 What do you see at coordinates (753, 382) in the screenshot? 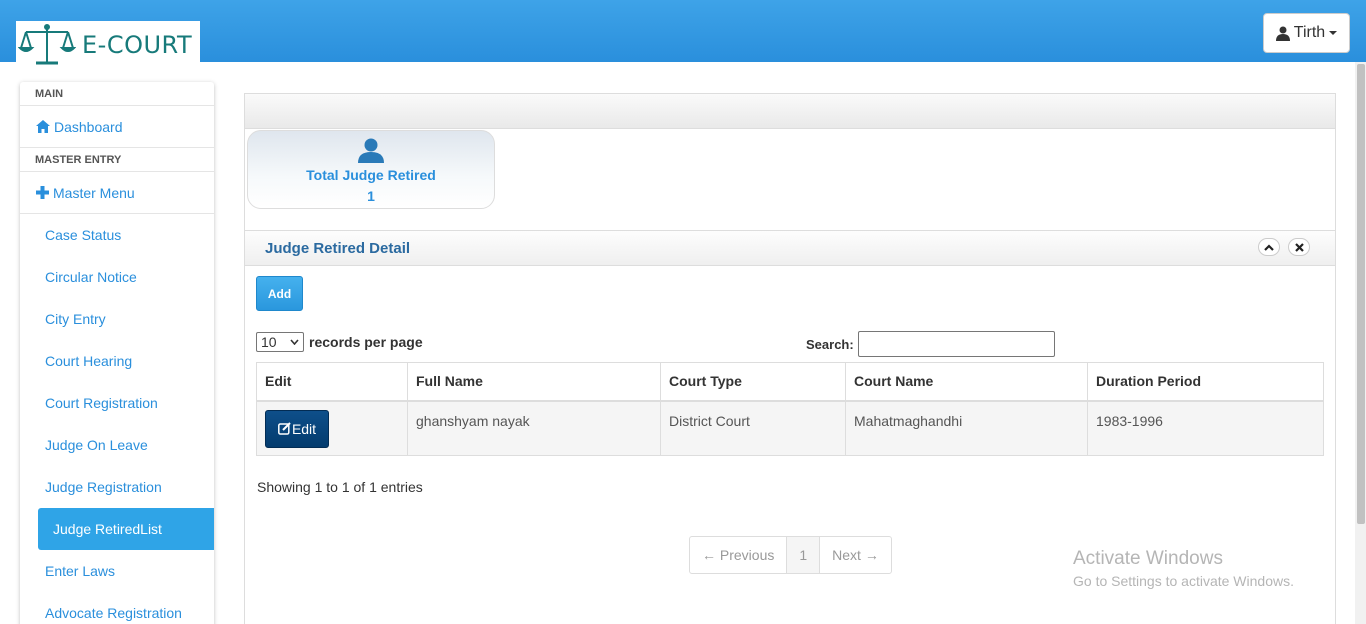
I see `column-header-court-type: Court Type` at bounding box center [753, 382].